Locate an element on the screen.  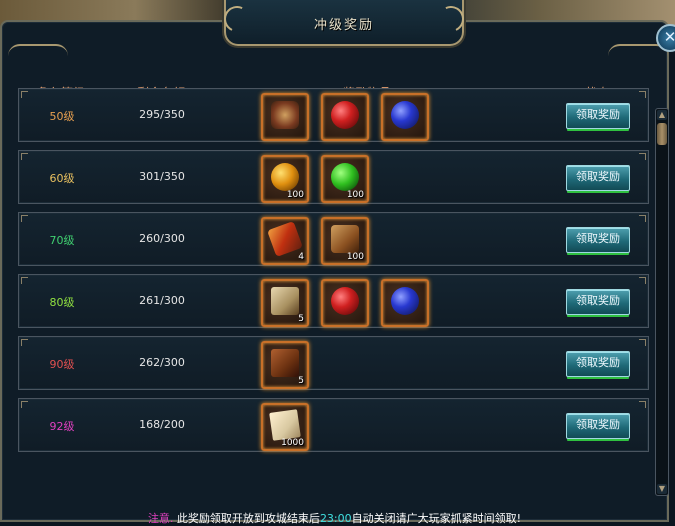
notice-text-before: 此奖励领取开放到攻城结束后 is located at coordinates (246, 518).